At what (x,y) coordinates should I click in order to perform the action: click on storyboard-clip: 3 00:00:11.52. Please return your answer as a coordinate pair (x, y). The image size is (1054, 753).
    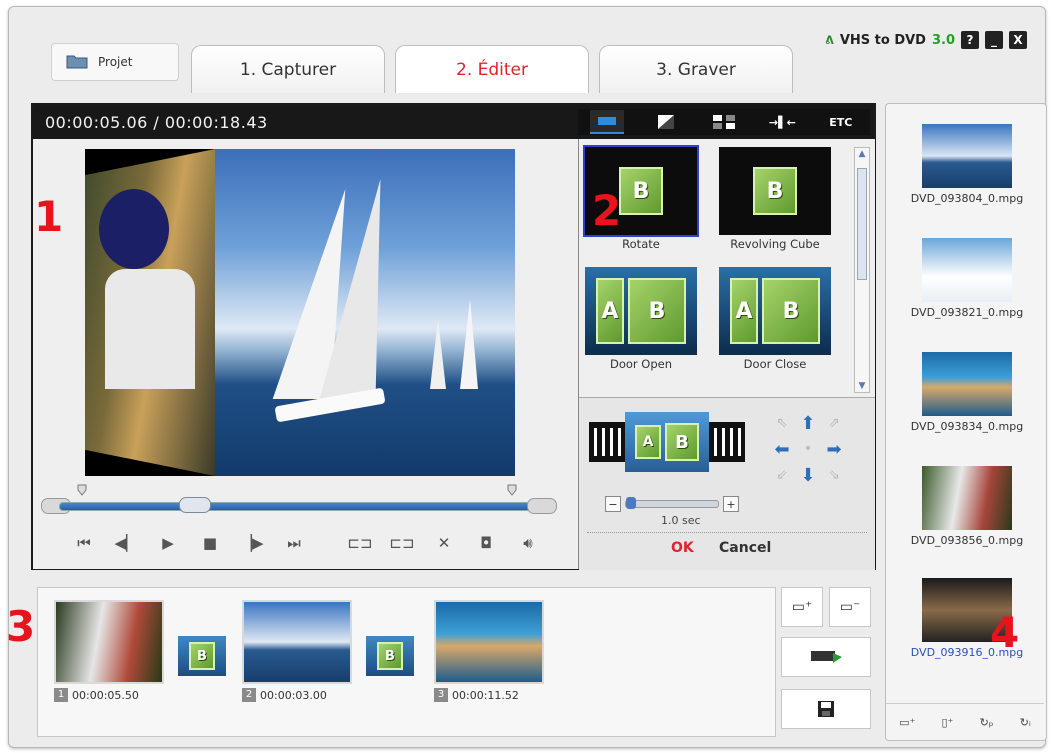
    Looking at the image, I should click on (489, 651).